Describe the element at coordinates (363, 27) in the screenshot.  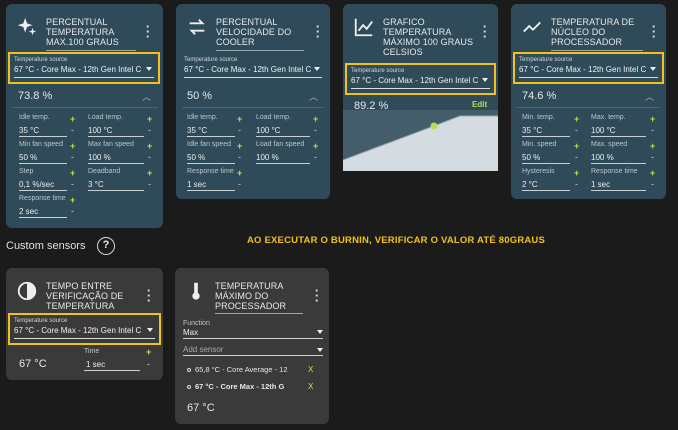
I see `chart-line-icon` at that location.